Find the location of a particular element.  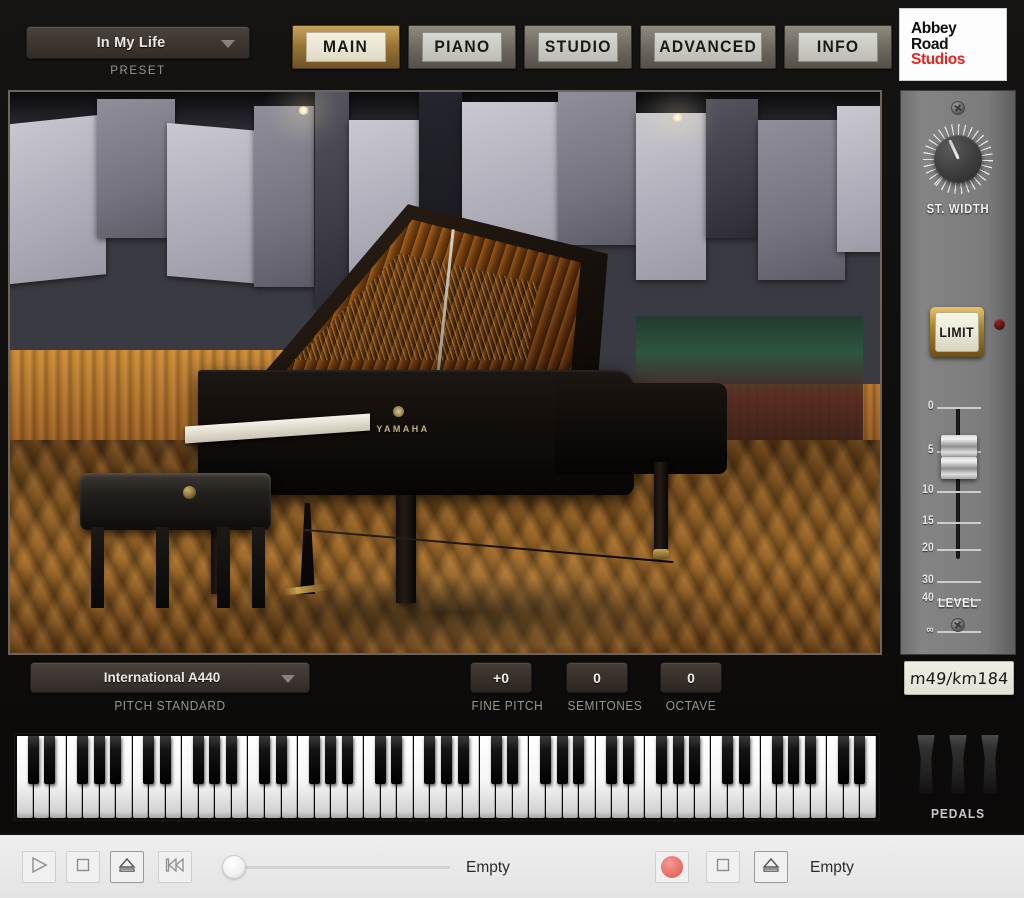

tab-piano: PIANO is located at coordinates (462, 47).